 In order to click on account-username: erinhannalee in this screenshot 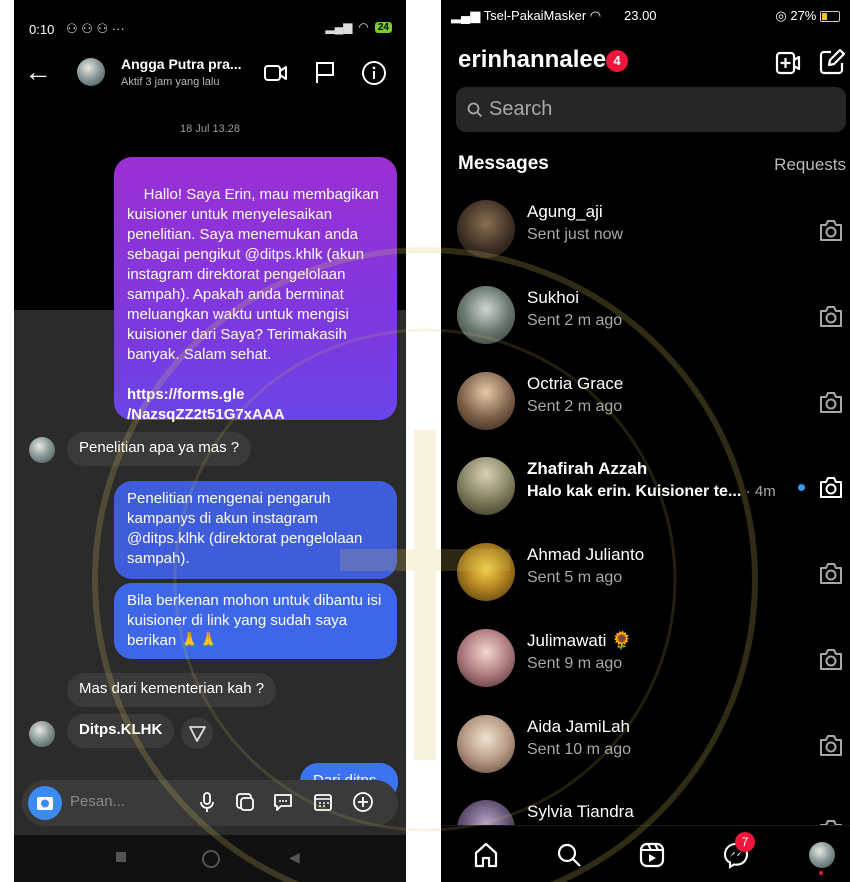, I will do `click(532, 60)`.